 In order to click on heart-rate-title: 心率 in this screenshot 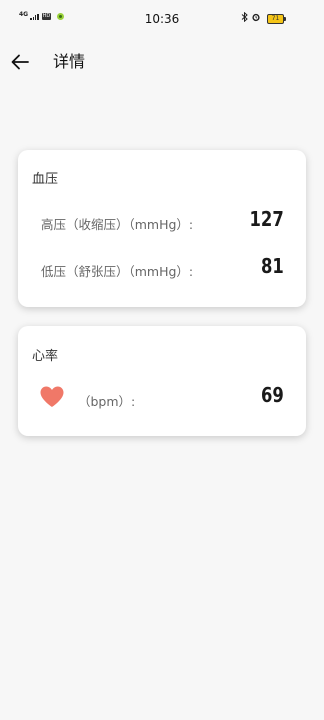, I will do `click(45, 356)`.